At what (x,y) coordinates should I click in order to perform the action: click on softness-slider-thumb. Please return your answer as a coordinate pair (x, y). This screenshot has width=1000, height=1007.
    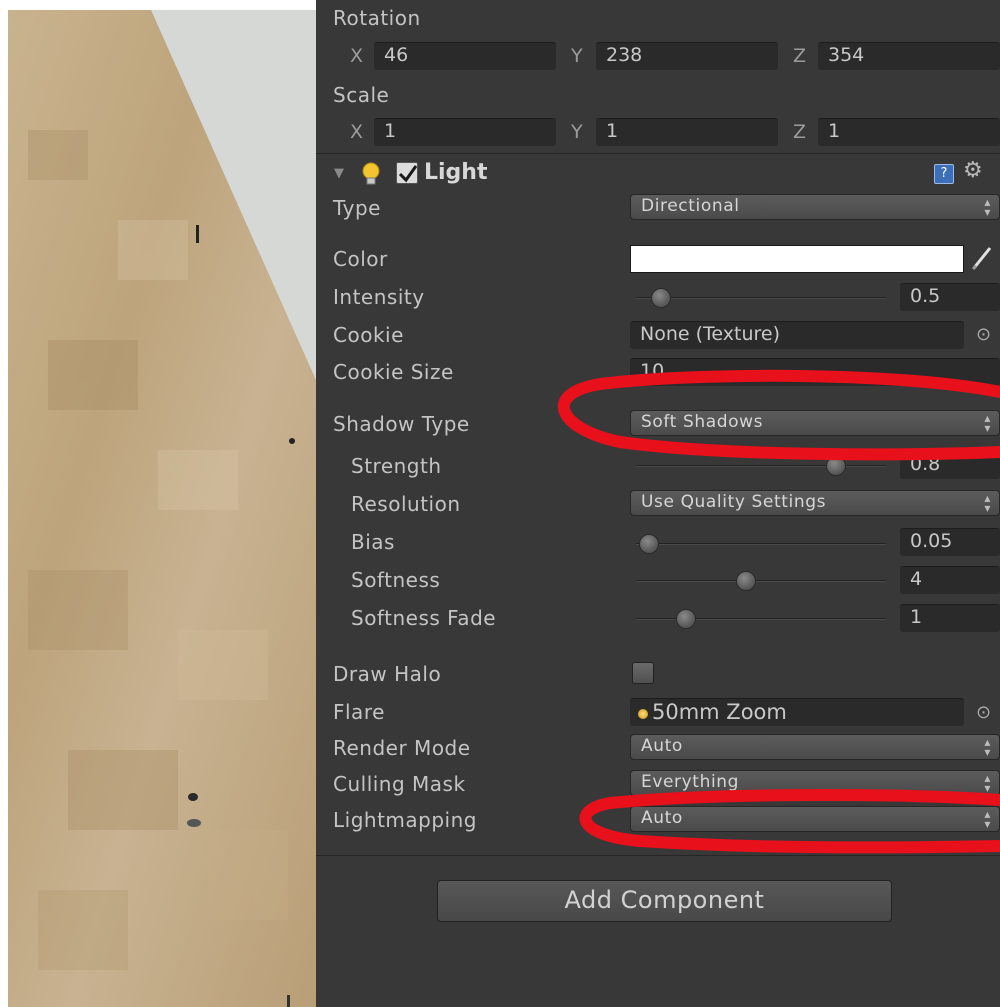
    Looking at the image, I should click on (746, 581).